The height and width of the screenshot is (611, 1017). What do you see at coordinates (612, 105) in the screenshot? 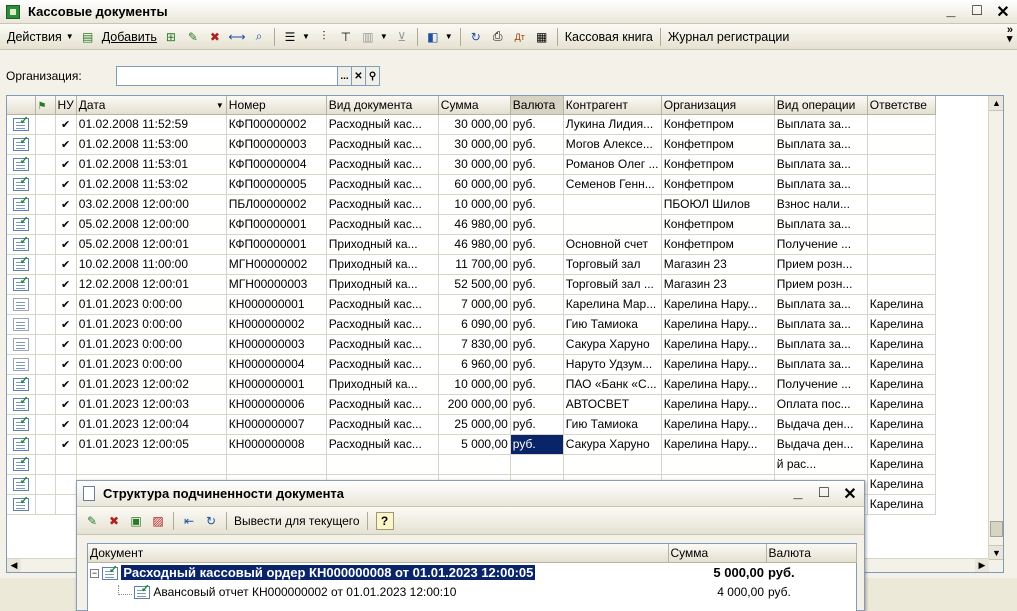
I see `col-counterparty-header: Контрагент` at bounding box center [612, 105].